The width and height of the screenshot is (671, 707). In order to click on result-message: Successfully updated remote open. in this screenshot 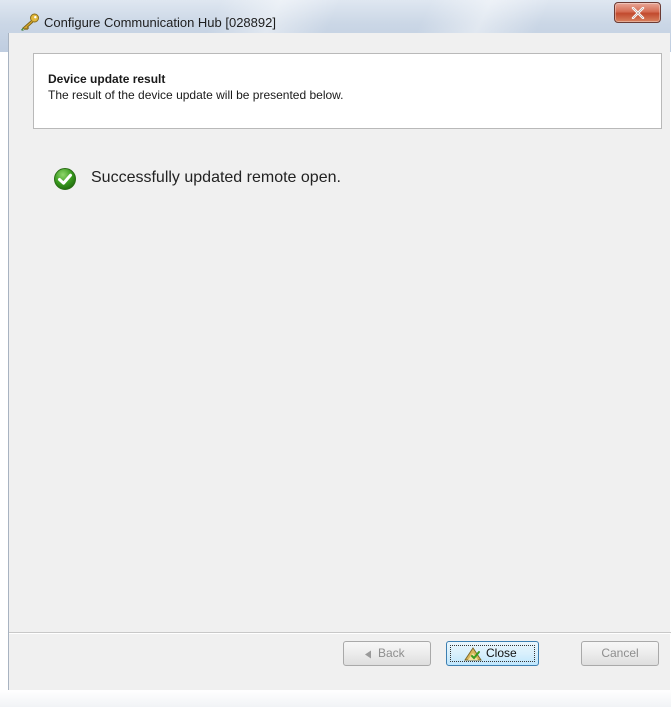, I will do `click(216, 177)`.